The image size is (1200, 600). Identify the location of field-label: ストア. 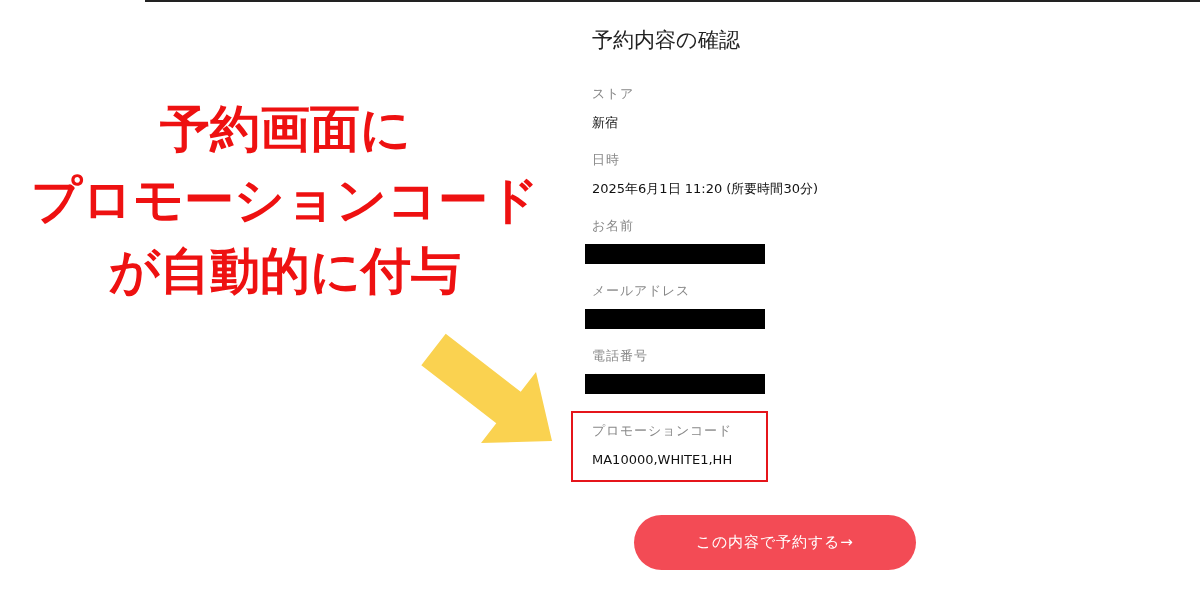
(613, 94).